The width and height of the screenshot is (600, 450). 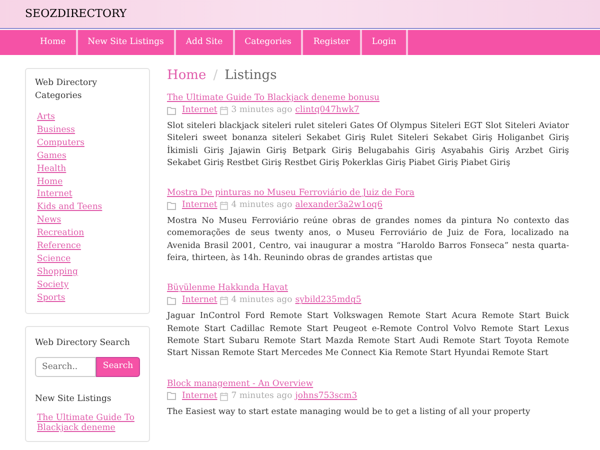 I want to click on listing-description: Mostra No Museu Ferroviário reúne obras de grandes nomes da pintura No contexto das comemorações de seus twenty anos, o Museu Ferroviário de Juiz de Fora, localizado na Avenida Brasil 2001, Centro, vai inaugurar a mostra “Haroldo Barros Fonseca” nesta quarta-feira, thirteen, às 14h. Reunindo obras de grandes artistas que, so click(x=368, y=239).